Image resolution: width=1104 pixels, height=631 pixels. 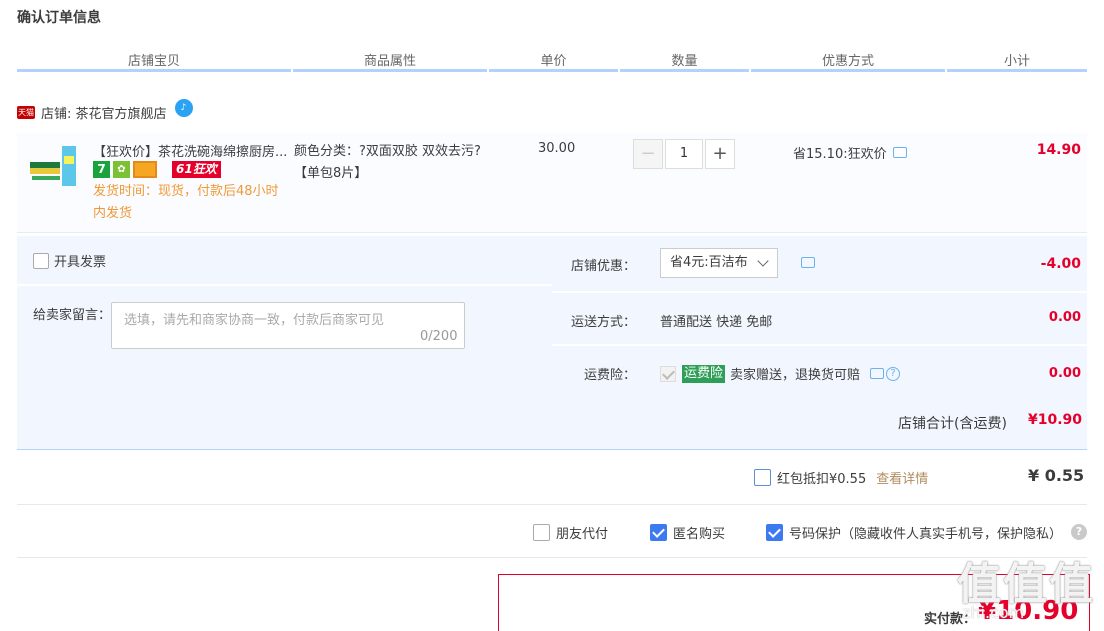 I want to click on col-qty: 数量, so click(x=684, y=61).